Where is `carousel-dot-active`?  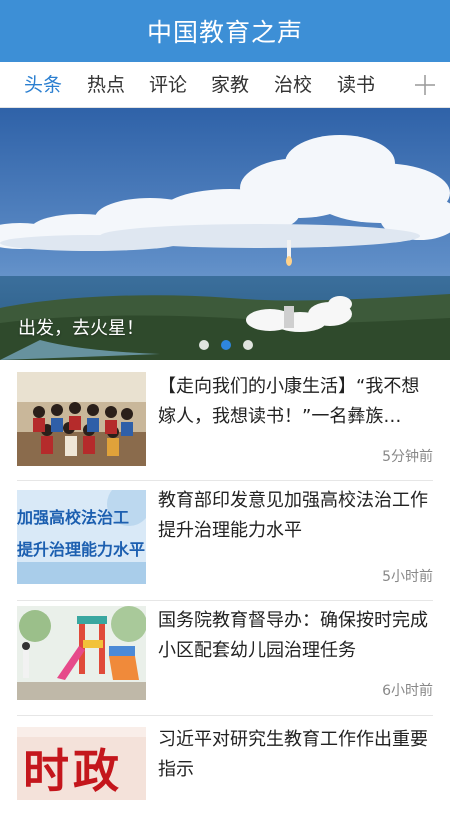
carousel-dot-active is located at coordinates (226, 345).